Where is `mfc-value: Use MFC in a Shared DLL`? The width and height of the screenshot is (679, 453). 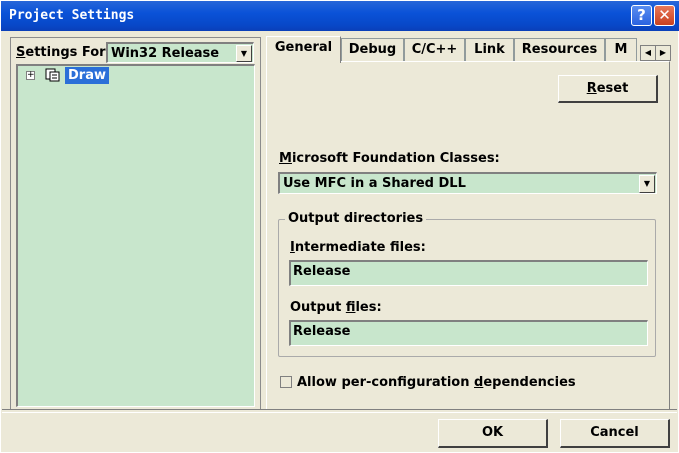 mfc-value: Use MFC in a Shared DLL is located at coordinates (374, 183).